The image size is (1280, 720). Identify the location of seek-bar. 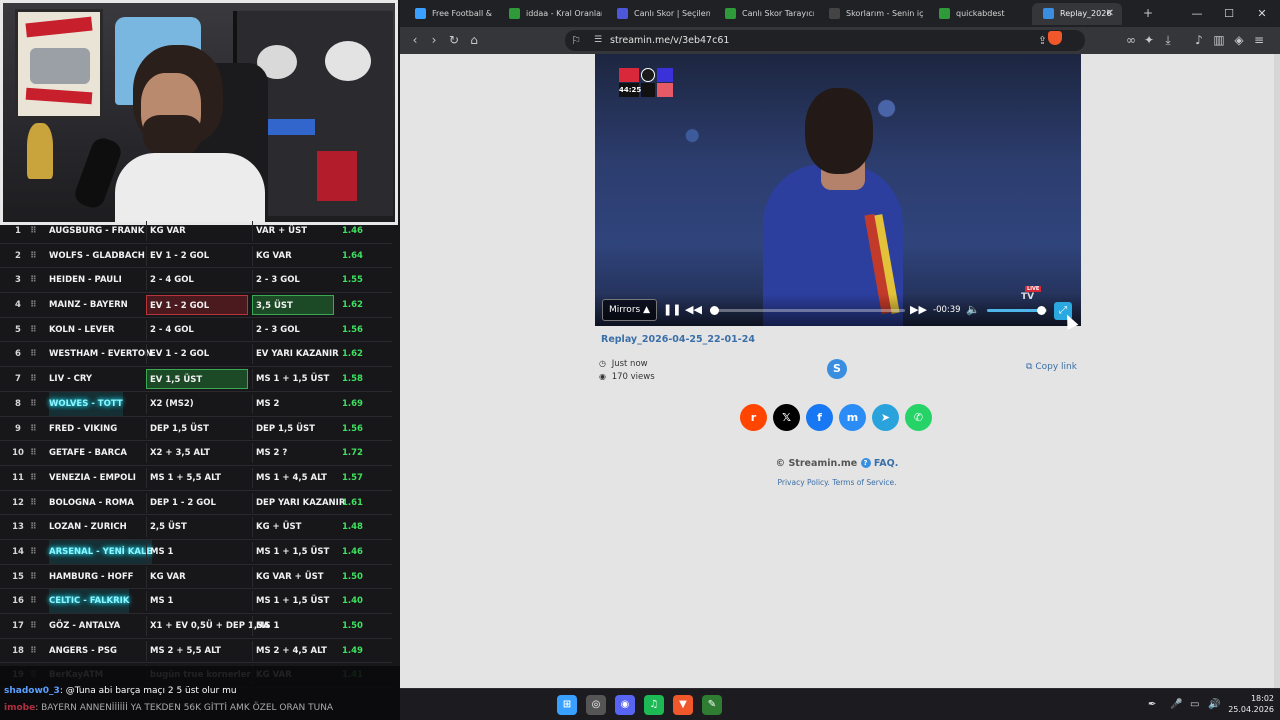
(807, 310).